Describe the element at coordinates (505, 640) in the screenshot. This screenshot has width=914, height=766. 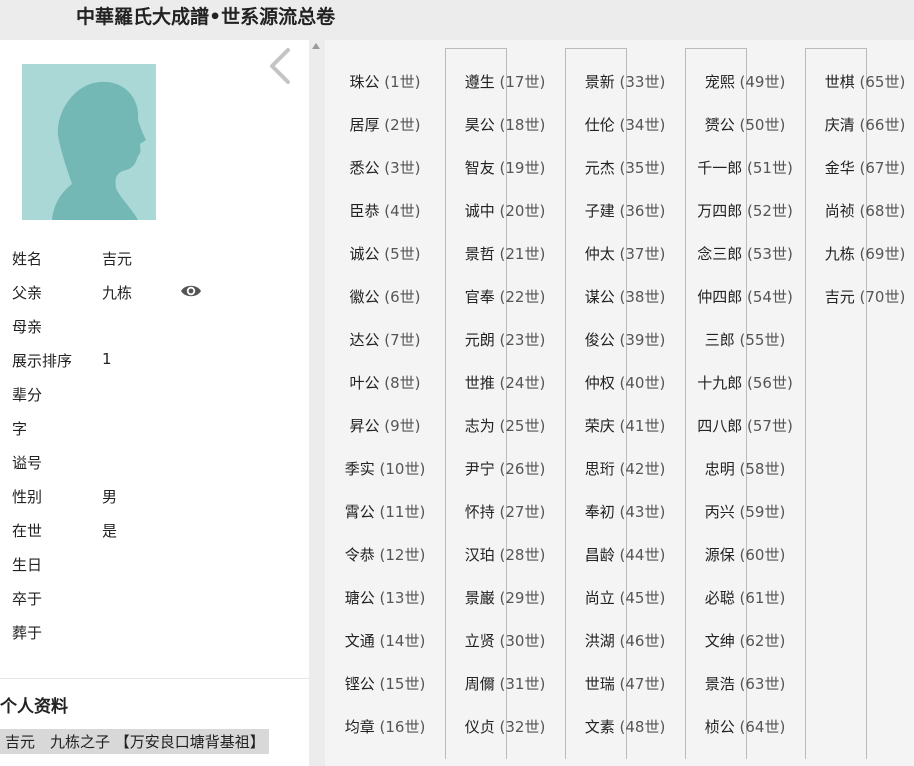
I see `generation-item: 立贤 (30世)` at that location.